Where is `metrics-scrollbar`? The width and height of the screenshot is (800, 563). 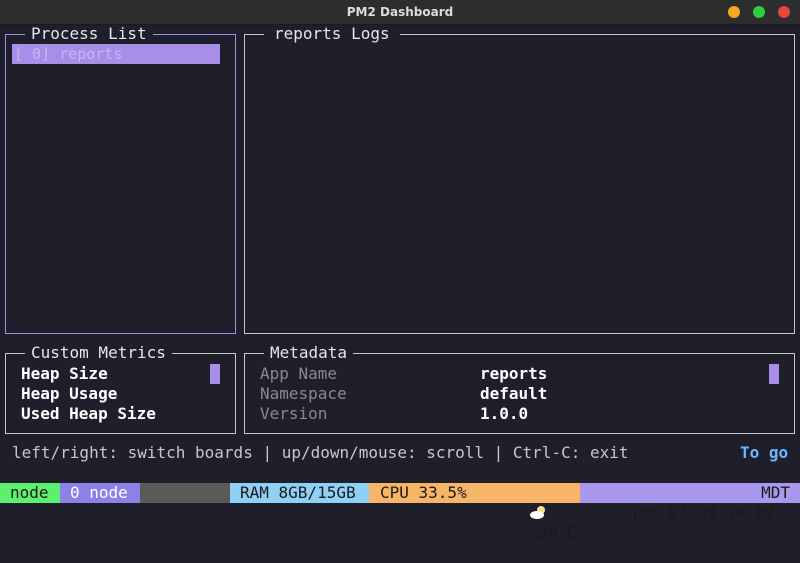 metrics-scrollbar is located at coordinates (215, 374).